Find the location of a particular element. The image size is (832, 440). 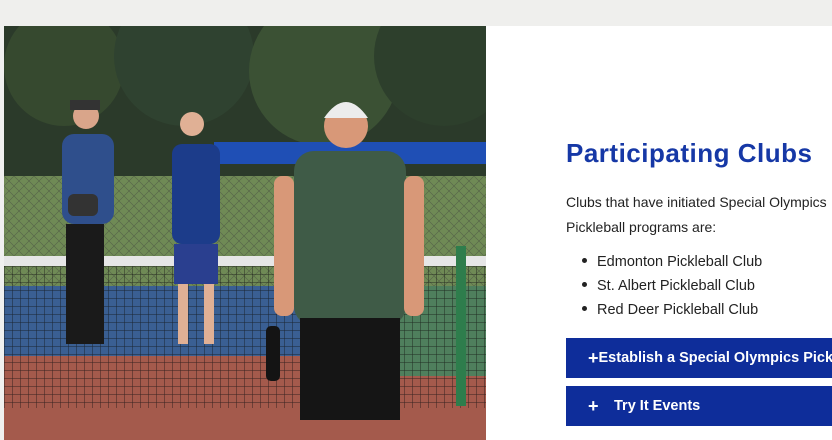

list-item: Edmonton Pickleball Club is located at coordinates (672, 262).